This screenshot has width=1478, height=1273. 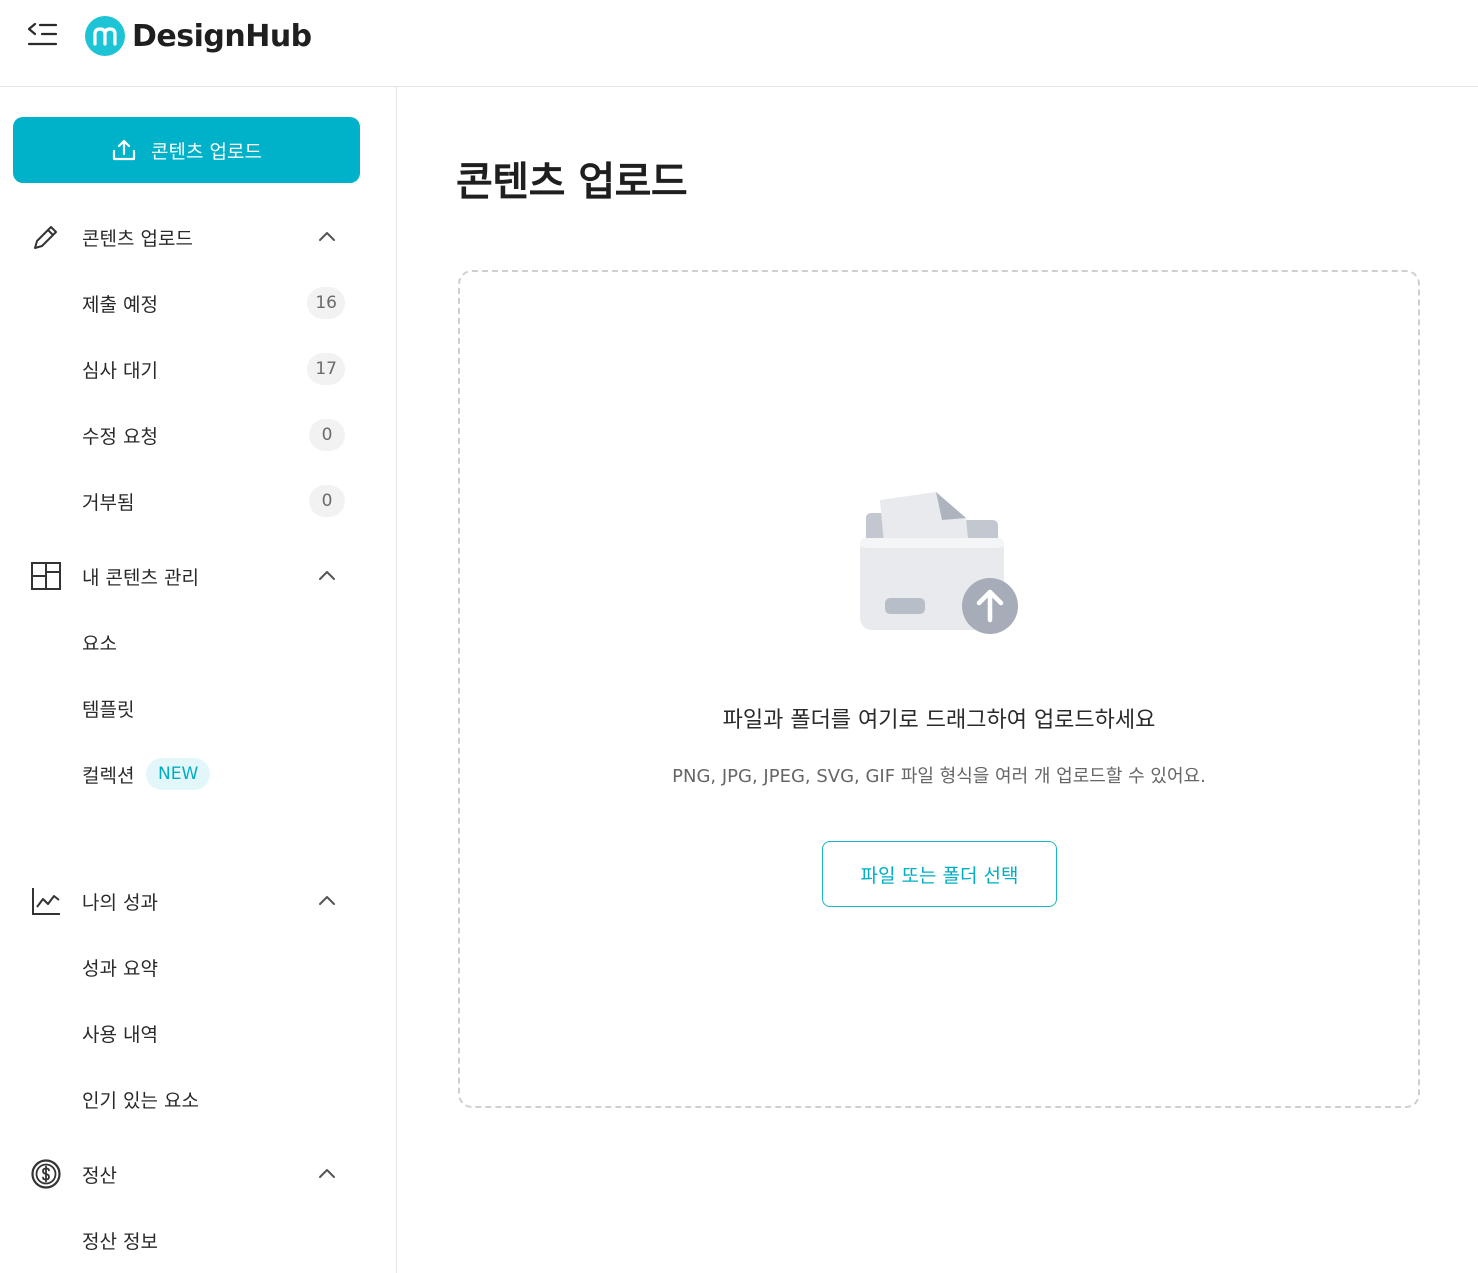 I want to click on sidebar-item-settlement-info: 정산 정보, so click(x=198, y=1240).